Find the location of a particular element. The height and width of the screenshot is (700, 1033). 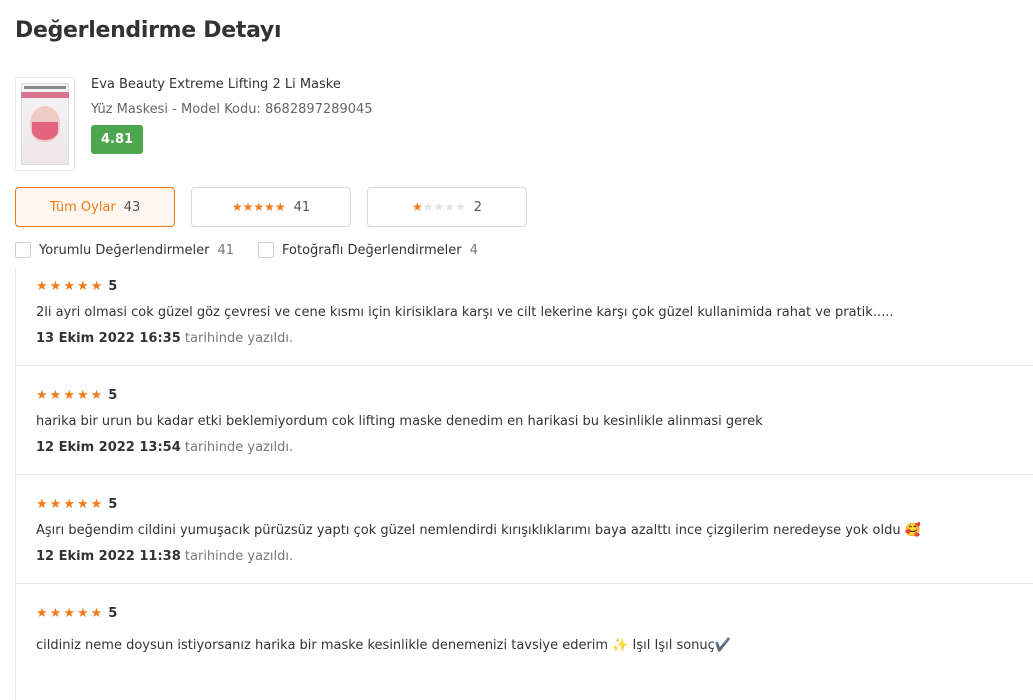

filter-all-votes: Tüm Oylar 43 is located at coordinates (95, 207).